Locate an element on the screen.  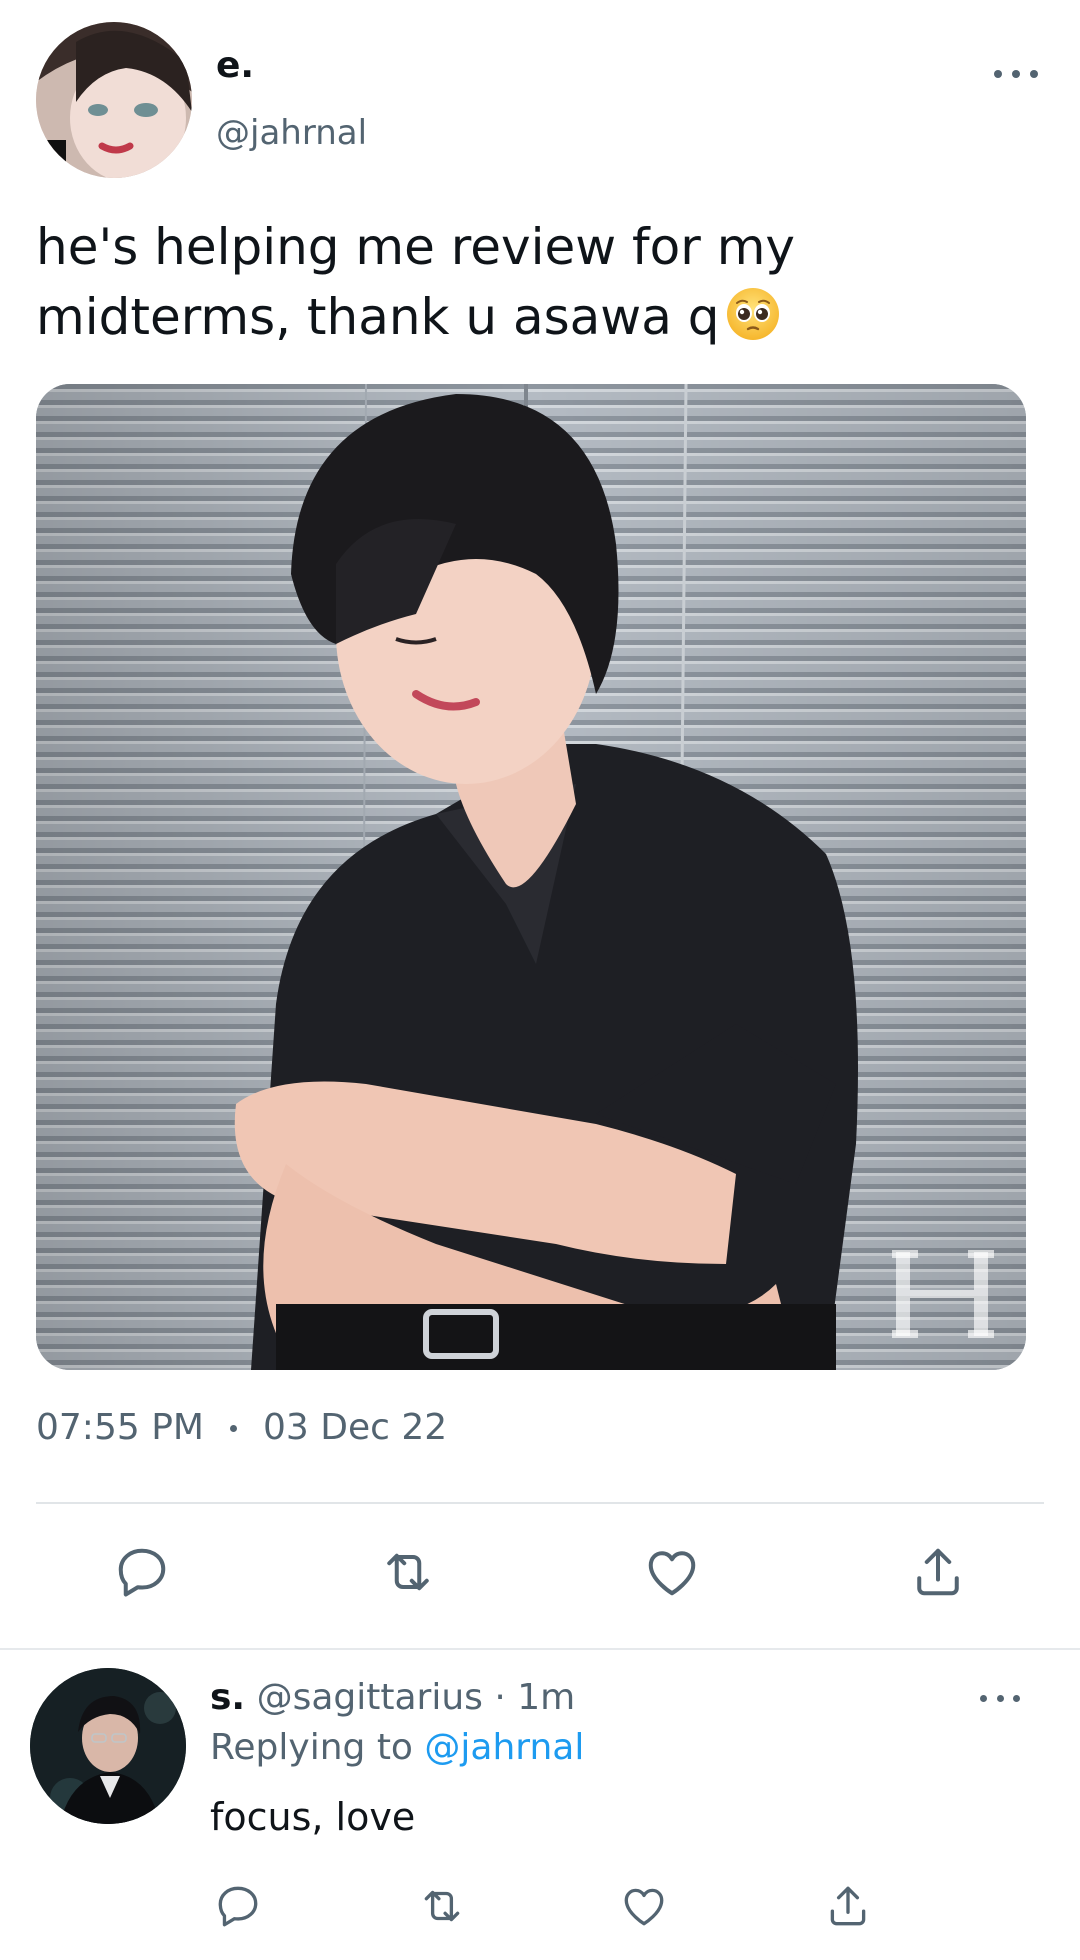
separator-dot is located at coordinates (233, 1428).